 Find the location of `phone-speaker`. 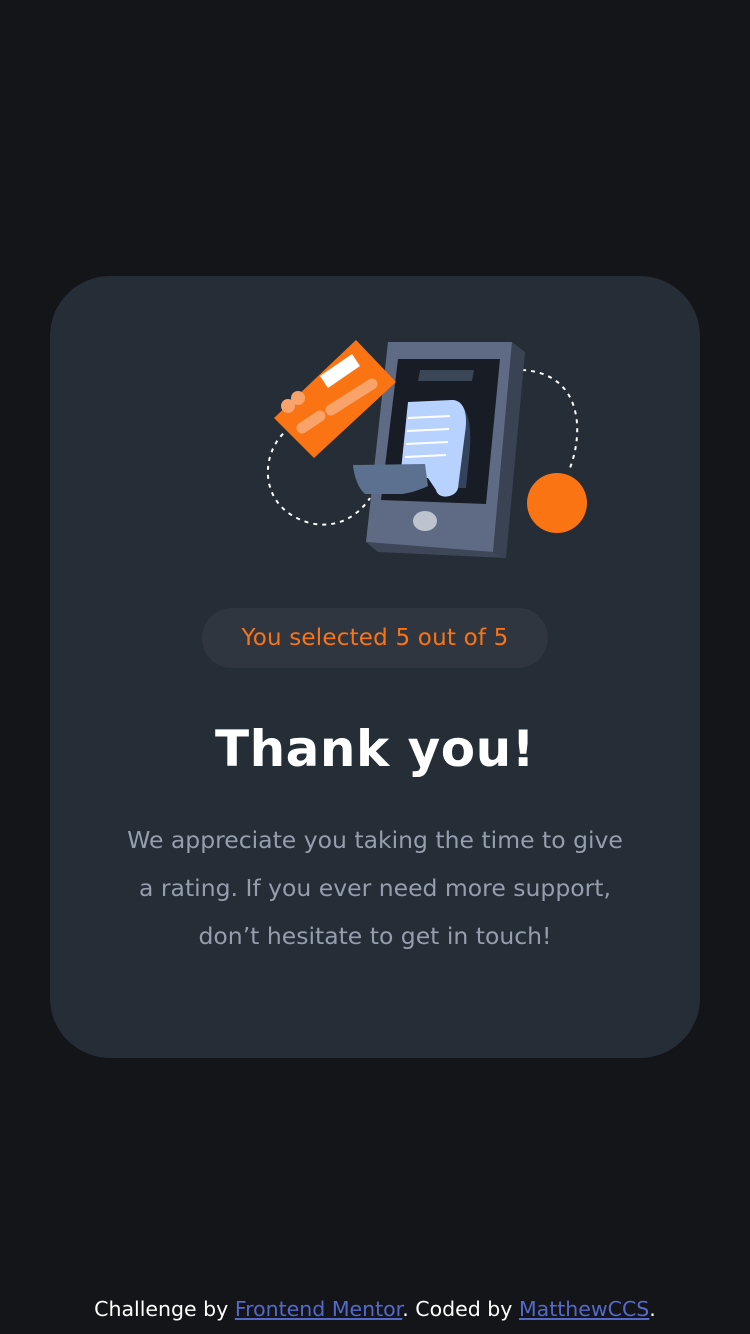

phone-speaker is located at coordinates (446, 375).